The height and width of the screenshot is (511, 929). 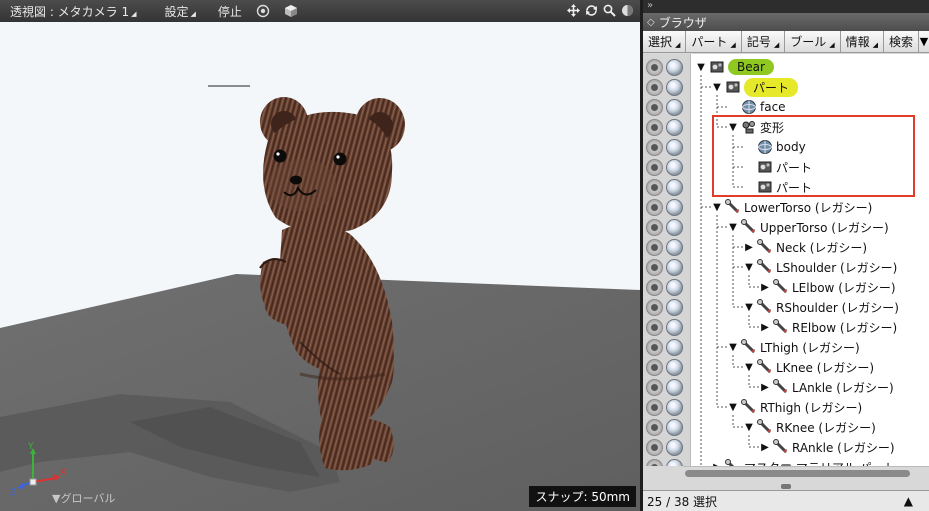 I want to click on tree-node: ▼ LKnee (レガシー), so click(x=808, y=367).